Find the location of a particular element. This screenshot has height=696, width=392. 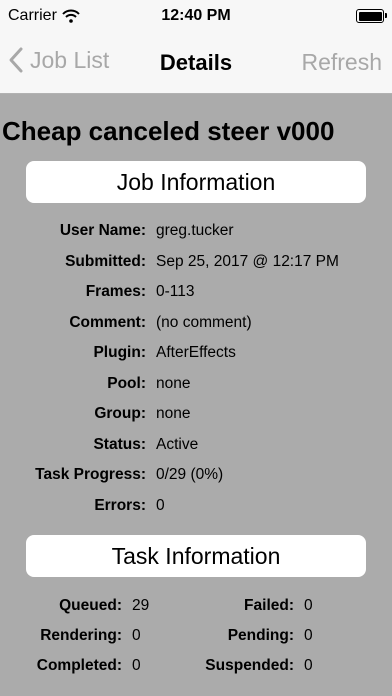

info-value: greg.tucker is located at coordinates (195, 230).